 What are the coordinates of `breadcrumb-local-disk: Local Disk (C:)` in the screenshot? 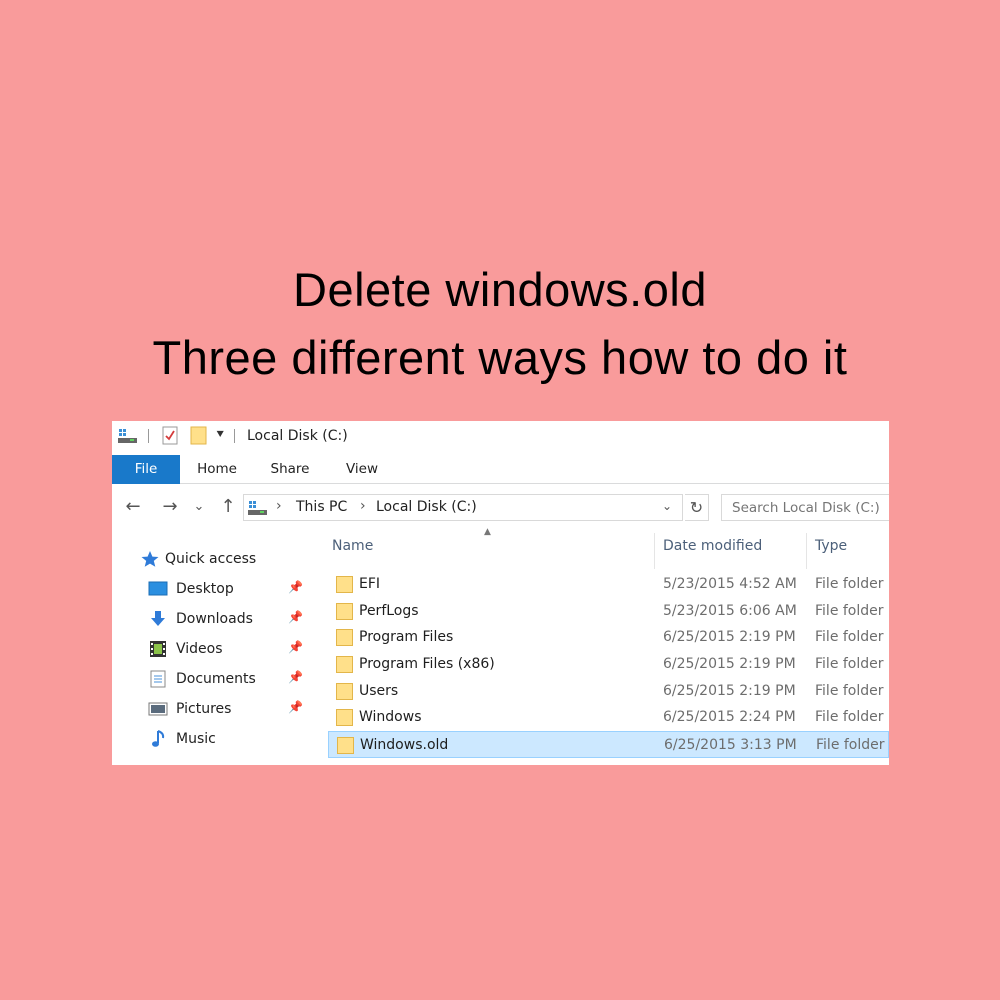 It's located at (426, 507).